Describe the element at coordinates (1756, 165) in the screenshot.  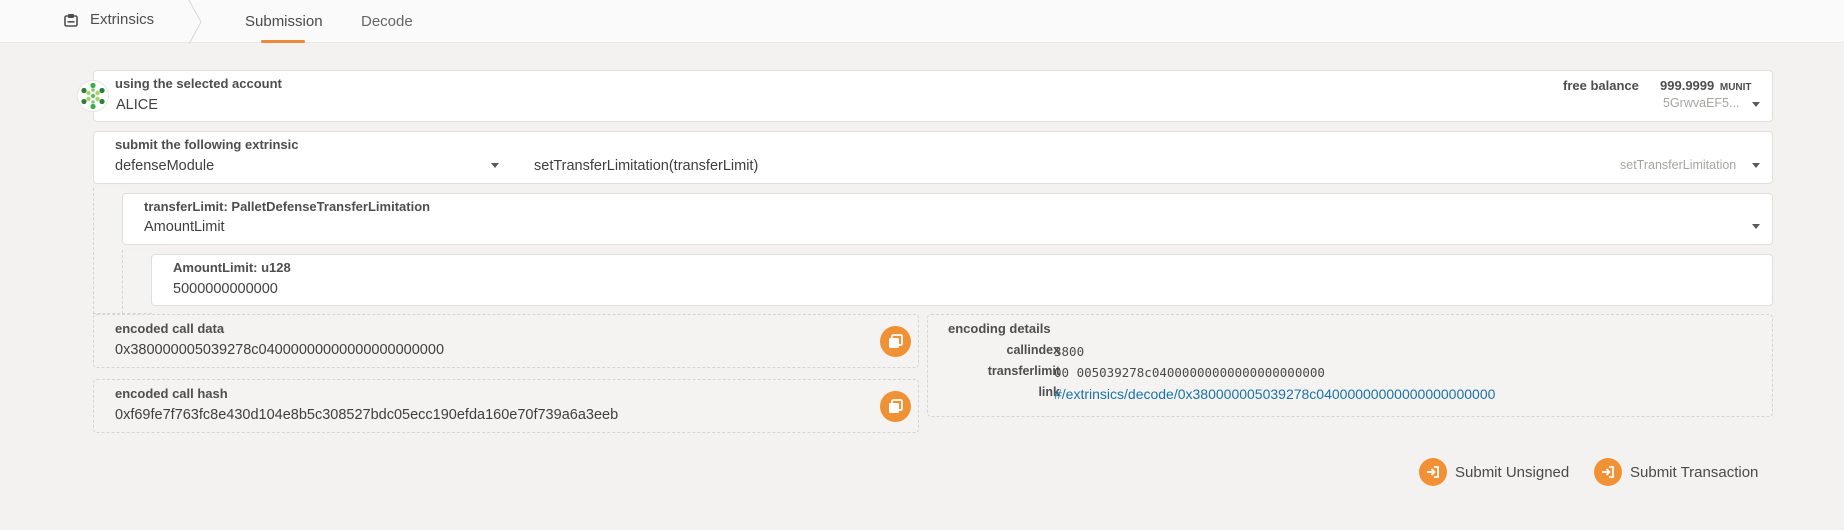
I see `call-dropdown-chevron-icon` at that location.